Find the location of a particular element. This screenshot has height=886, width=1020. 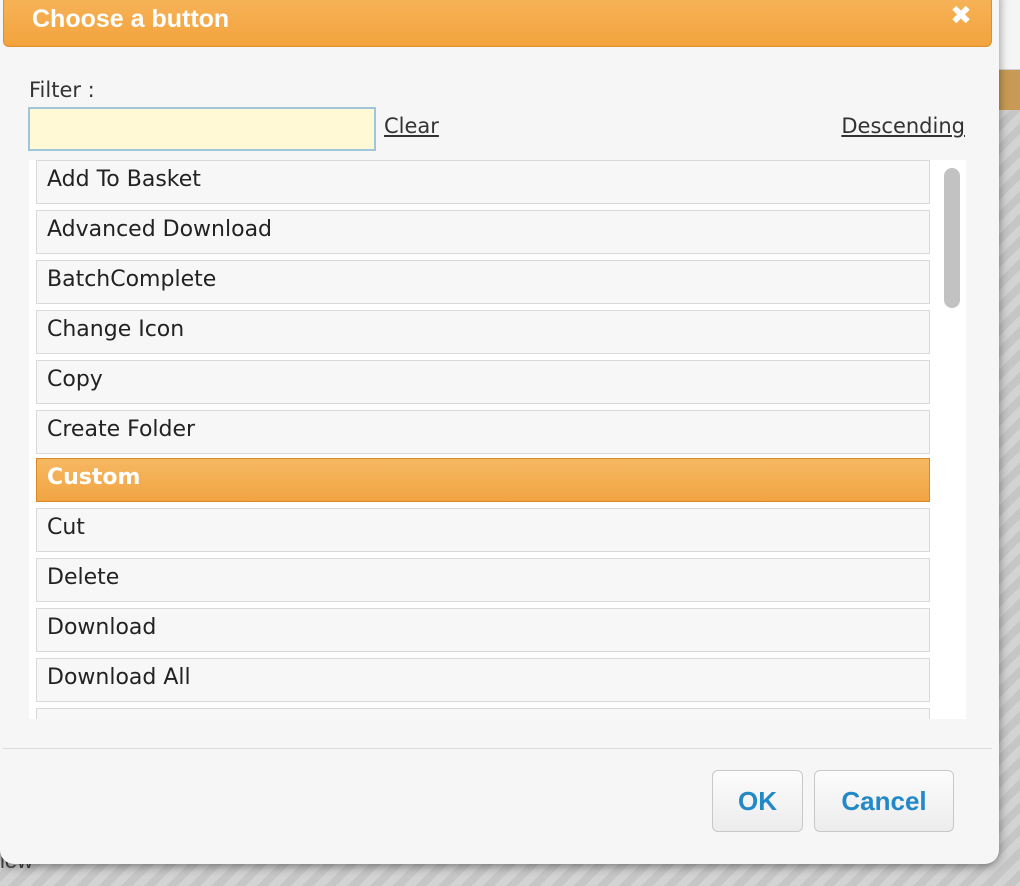

list-item-partial is located at coordinates (483, 713).